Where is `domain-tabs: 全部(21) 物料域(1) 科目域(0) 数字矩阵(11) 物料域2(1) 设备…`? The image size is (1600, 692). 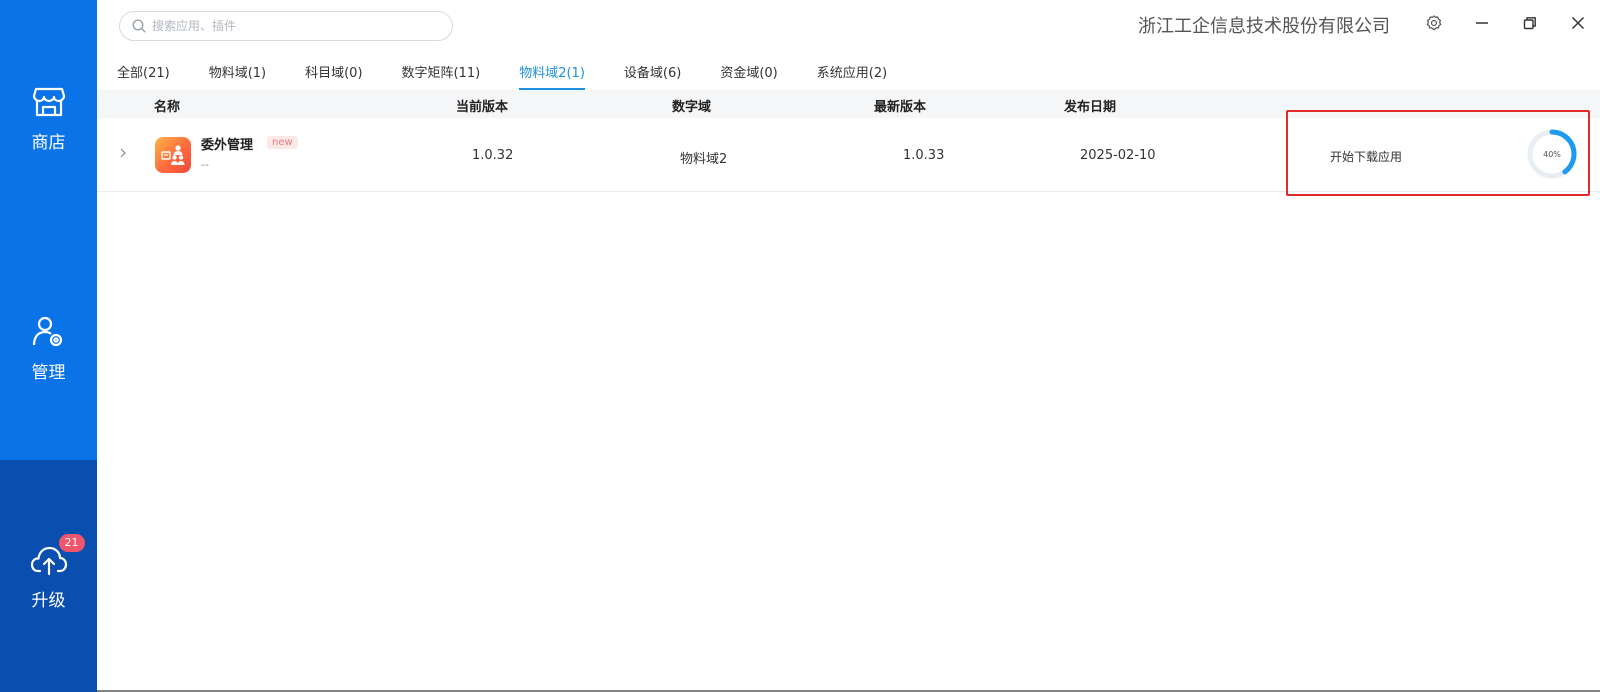
domain-tabs: 全部(21) 物料域(1) 科目域(0) 数字矩阵(11) 物料域2(1) 设备… is located at coordinates (521, 76).